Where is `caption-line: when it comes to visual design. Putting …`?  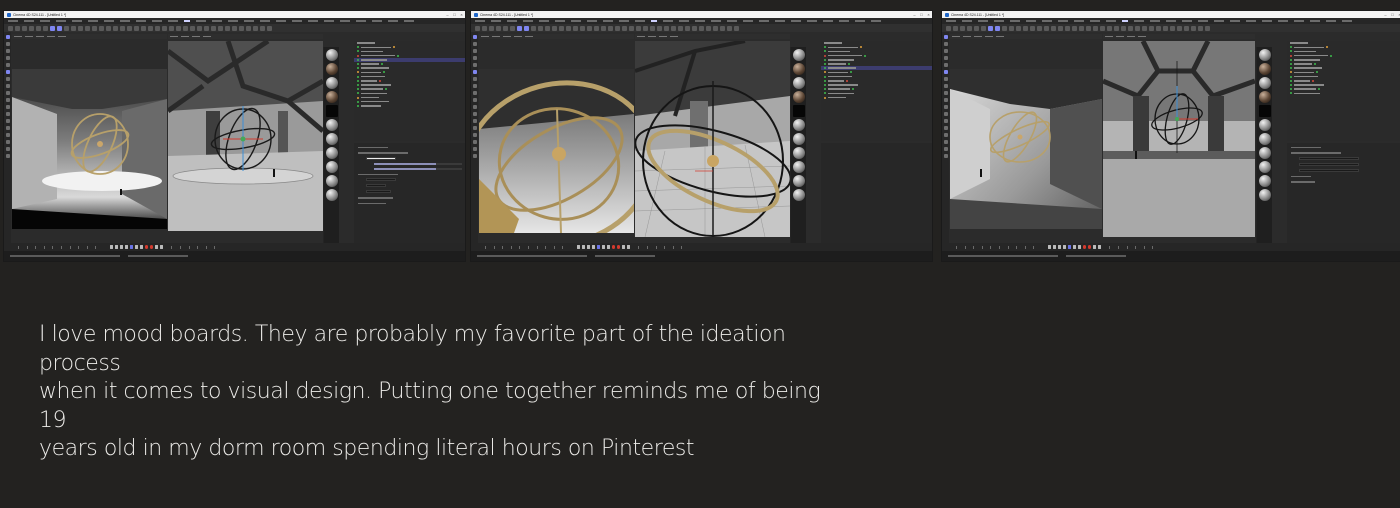
caption-line: when it comes to visual design. Putting … is located at coordinates (430, 406).